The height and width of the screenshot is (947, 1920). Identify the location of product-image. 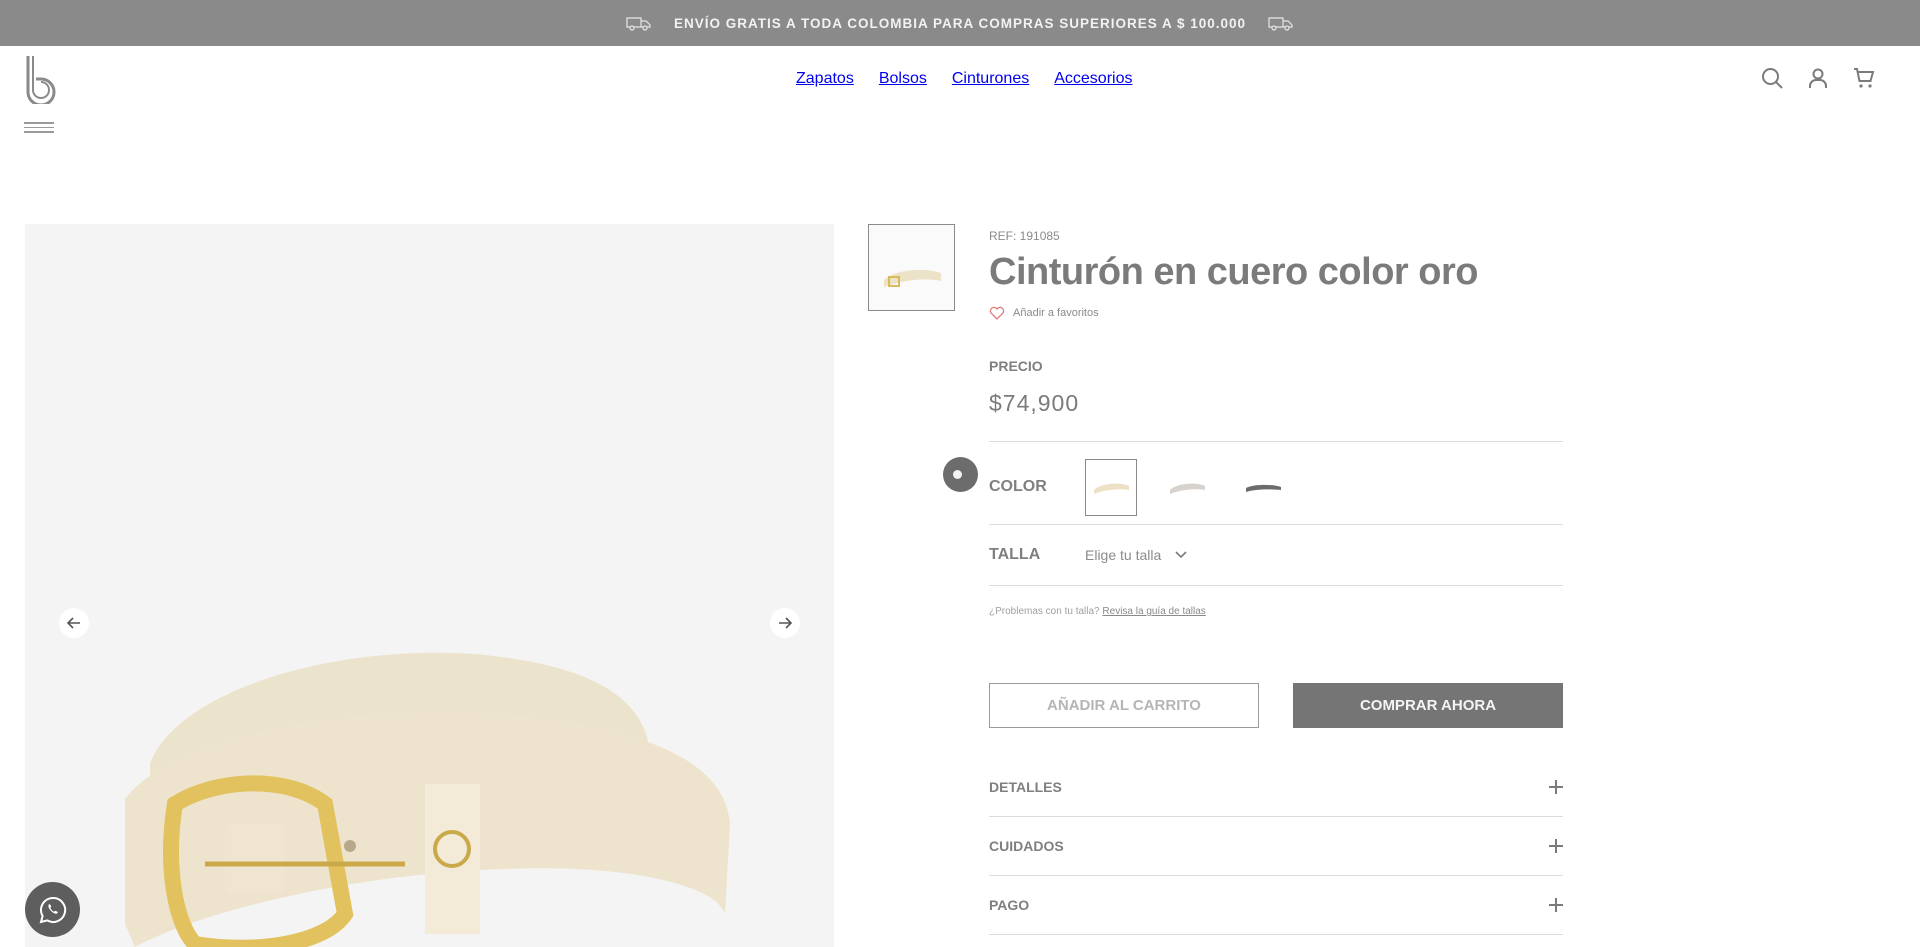
(427, 799).